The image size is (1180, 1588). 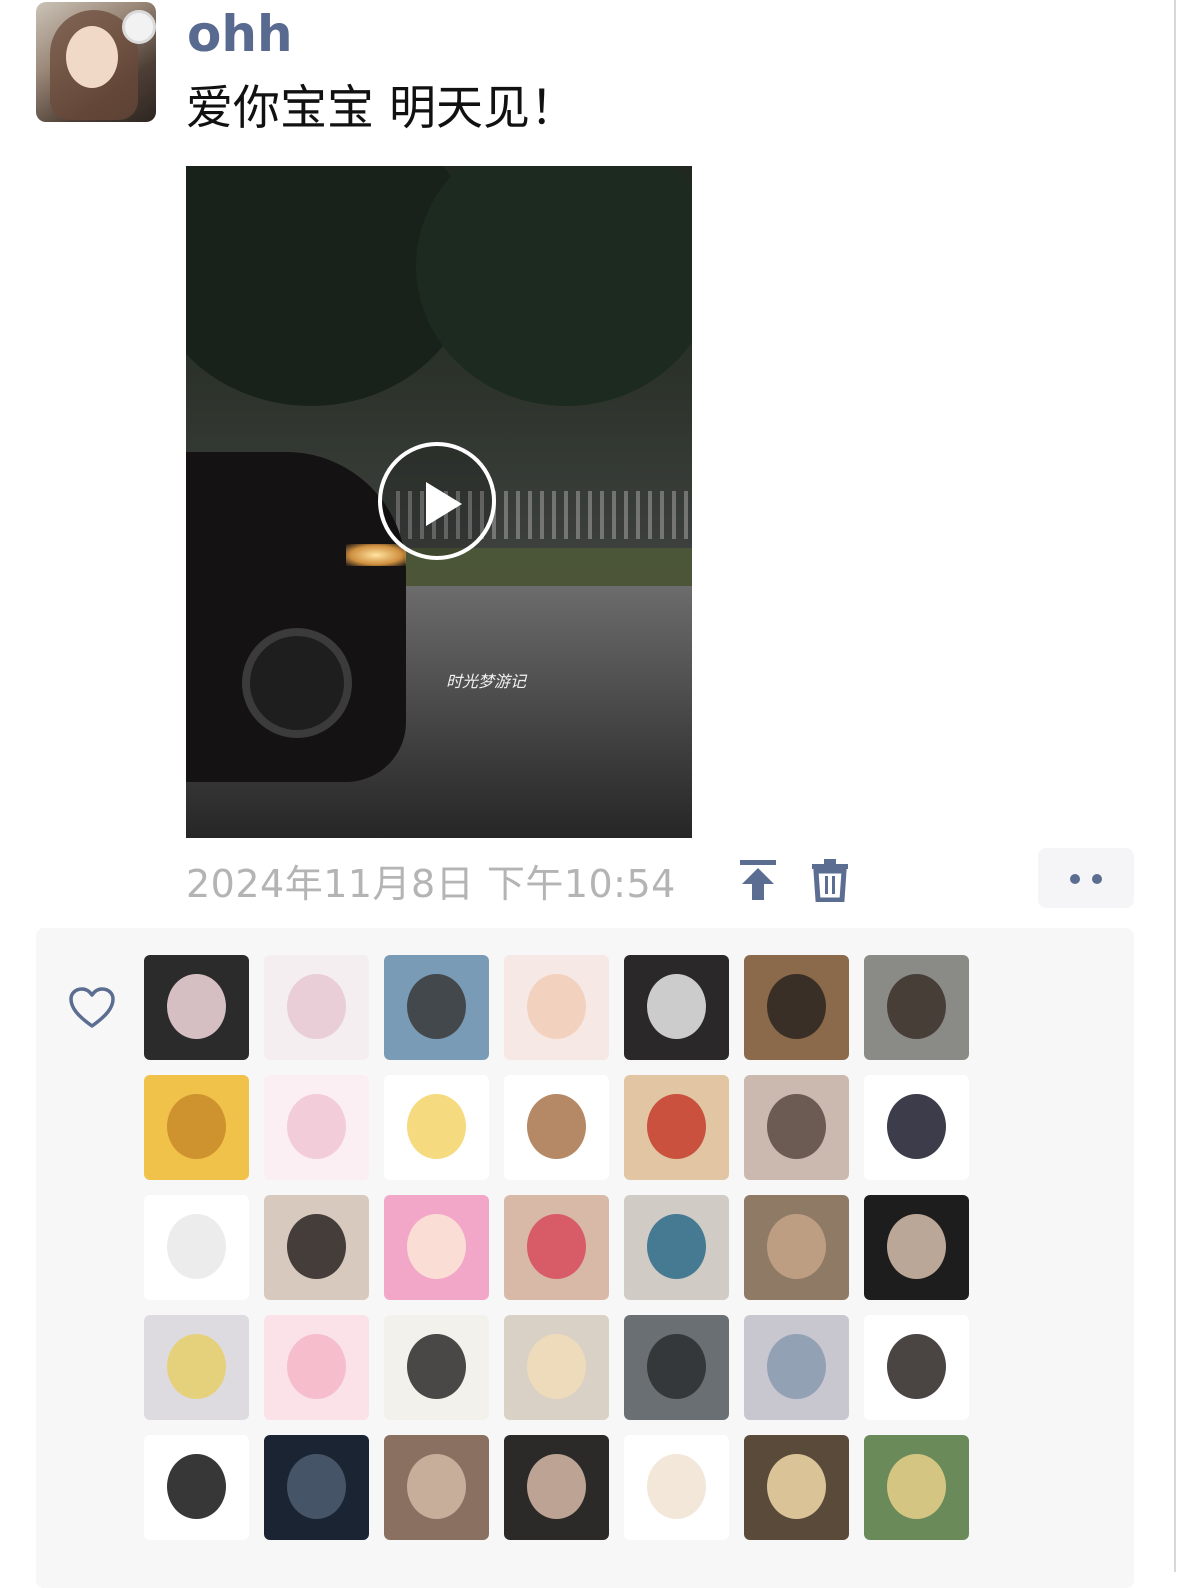 I want to click on video-watermark: 时光梦游记, so click(x=486, y=681).